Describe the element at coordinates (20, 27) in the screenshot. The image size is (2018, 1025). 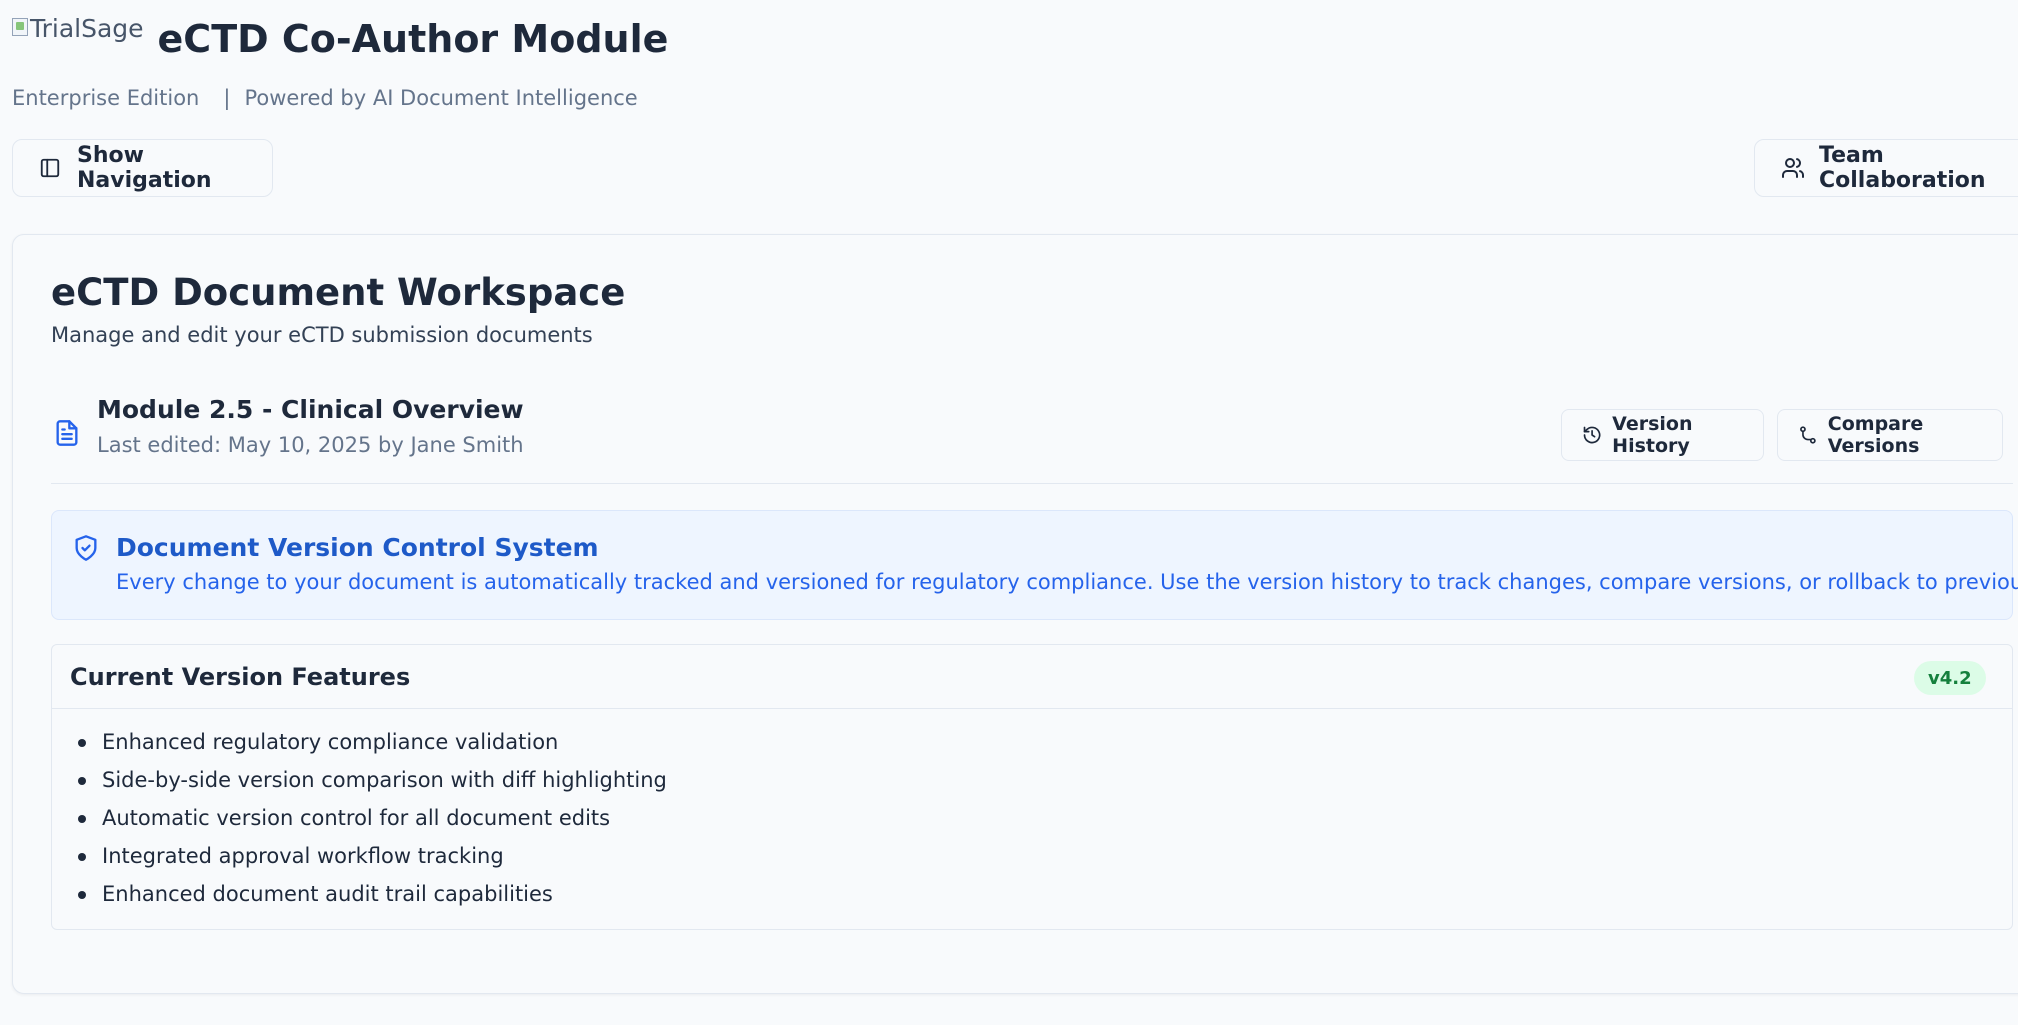
I see `broken-image-icon` at that location.